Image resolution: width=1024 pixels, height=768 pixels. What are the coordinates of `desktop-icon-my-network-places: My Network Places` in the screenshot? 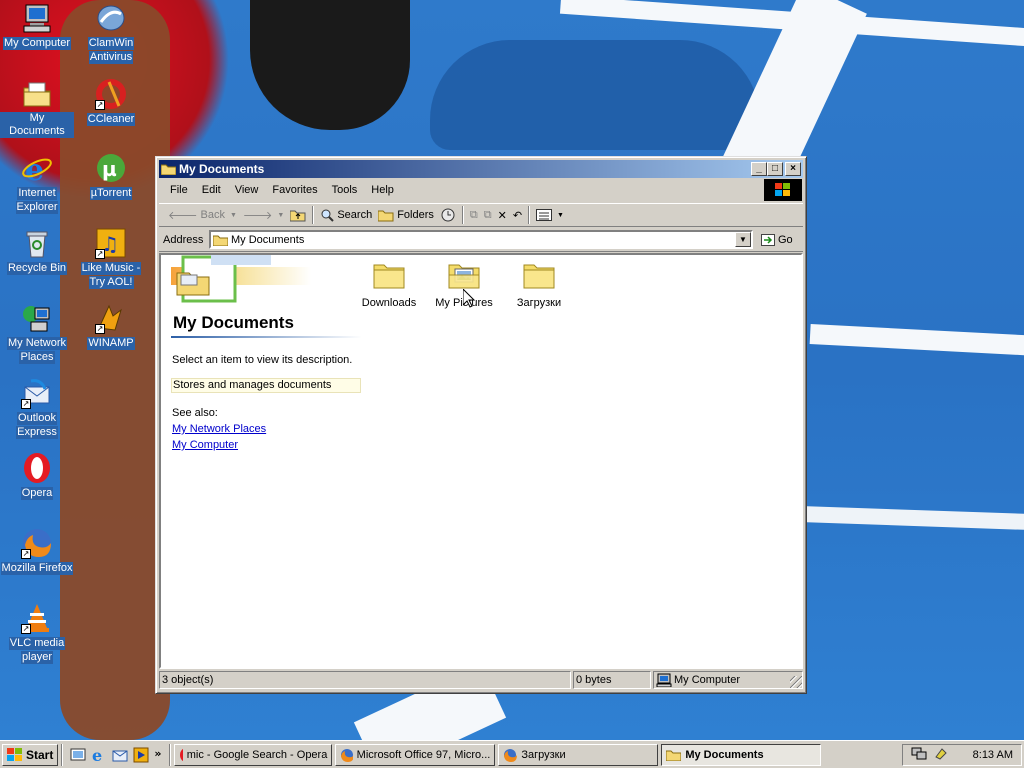 It's located at (37, 333).